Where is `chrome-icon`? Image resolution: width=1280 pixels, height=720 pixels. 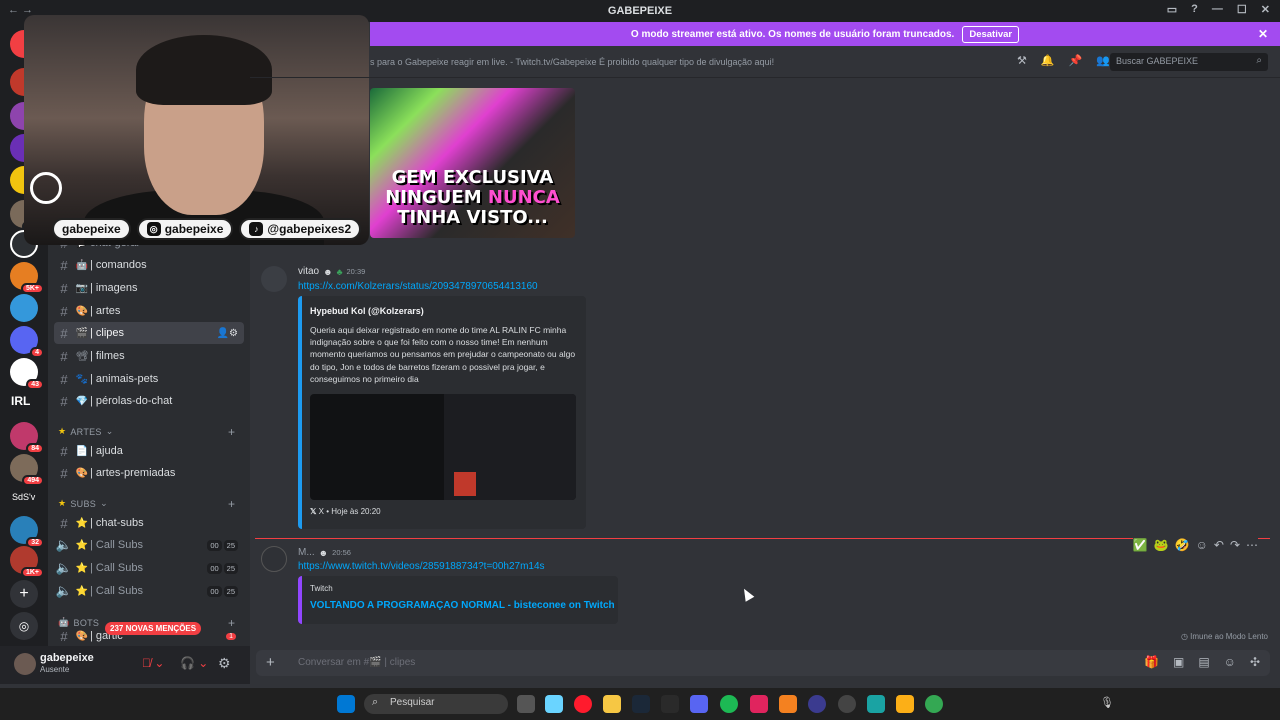 chrome-icon is located at coordinates (934, 704).